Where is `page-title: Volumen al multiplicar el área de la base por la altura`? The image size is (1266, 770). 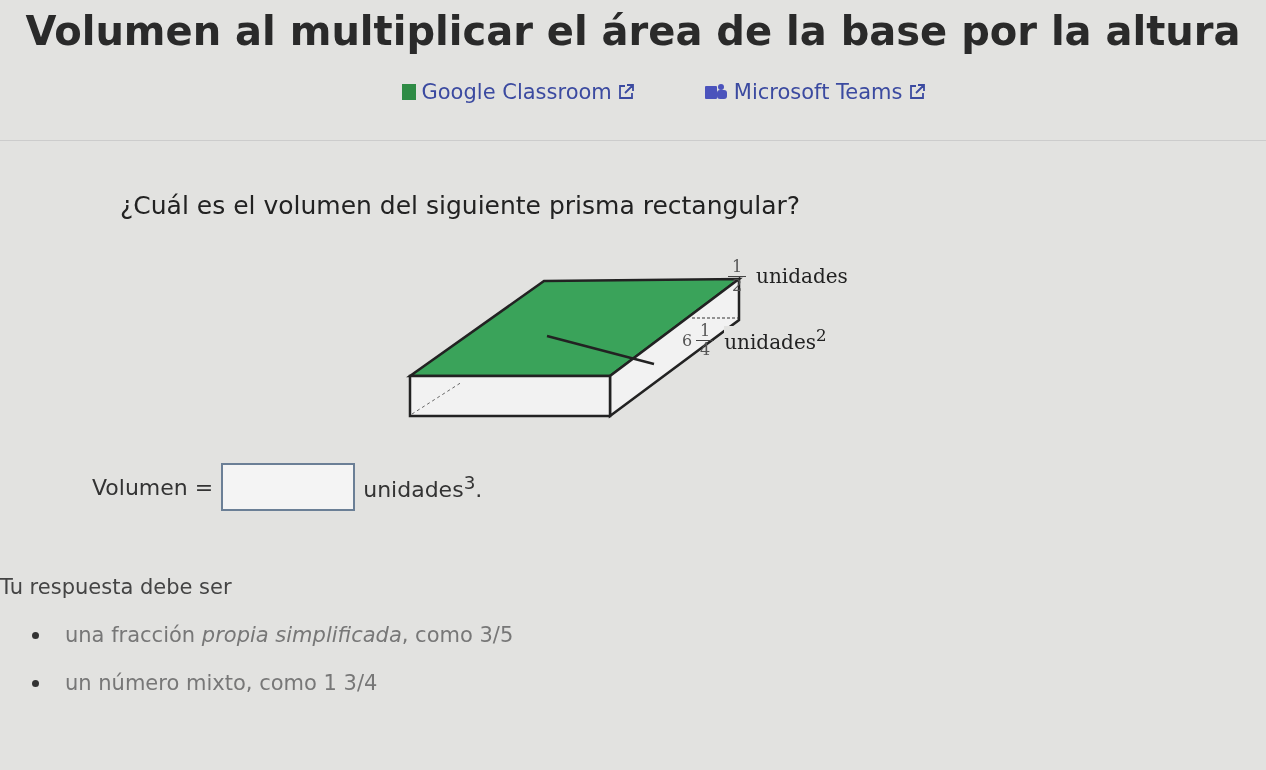
page-title: Volumen al multiplicar el área de la base por la altura is located at coordinates (633, 31).